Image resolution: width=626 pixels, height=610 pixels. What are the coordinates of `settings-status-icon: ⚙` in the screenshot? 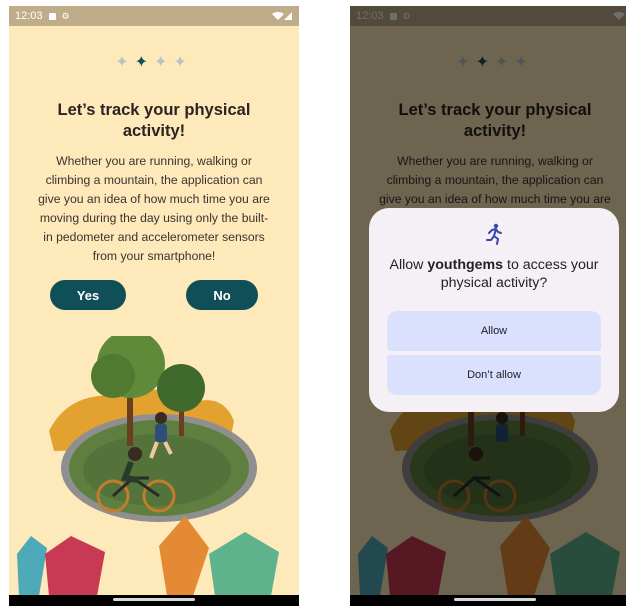 It's located at (65, 15).